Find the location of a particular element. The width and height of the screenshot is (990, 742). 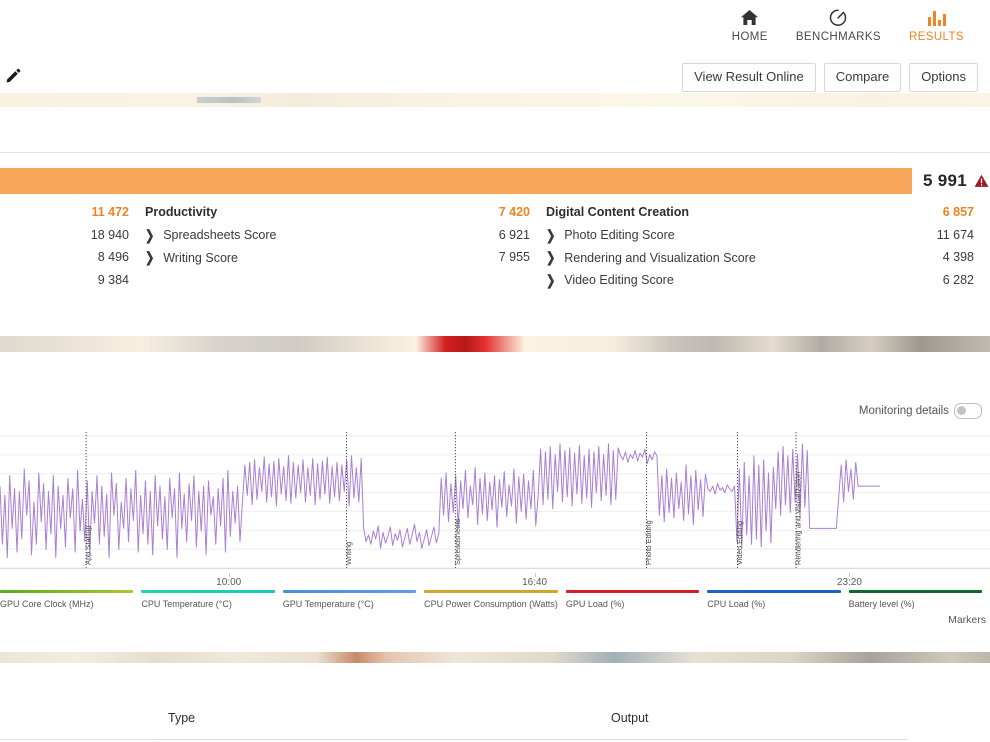

chart-marker-label: Spreadsheets is located at coordinates (457, 541).